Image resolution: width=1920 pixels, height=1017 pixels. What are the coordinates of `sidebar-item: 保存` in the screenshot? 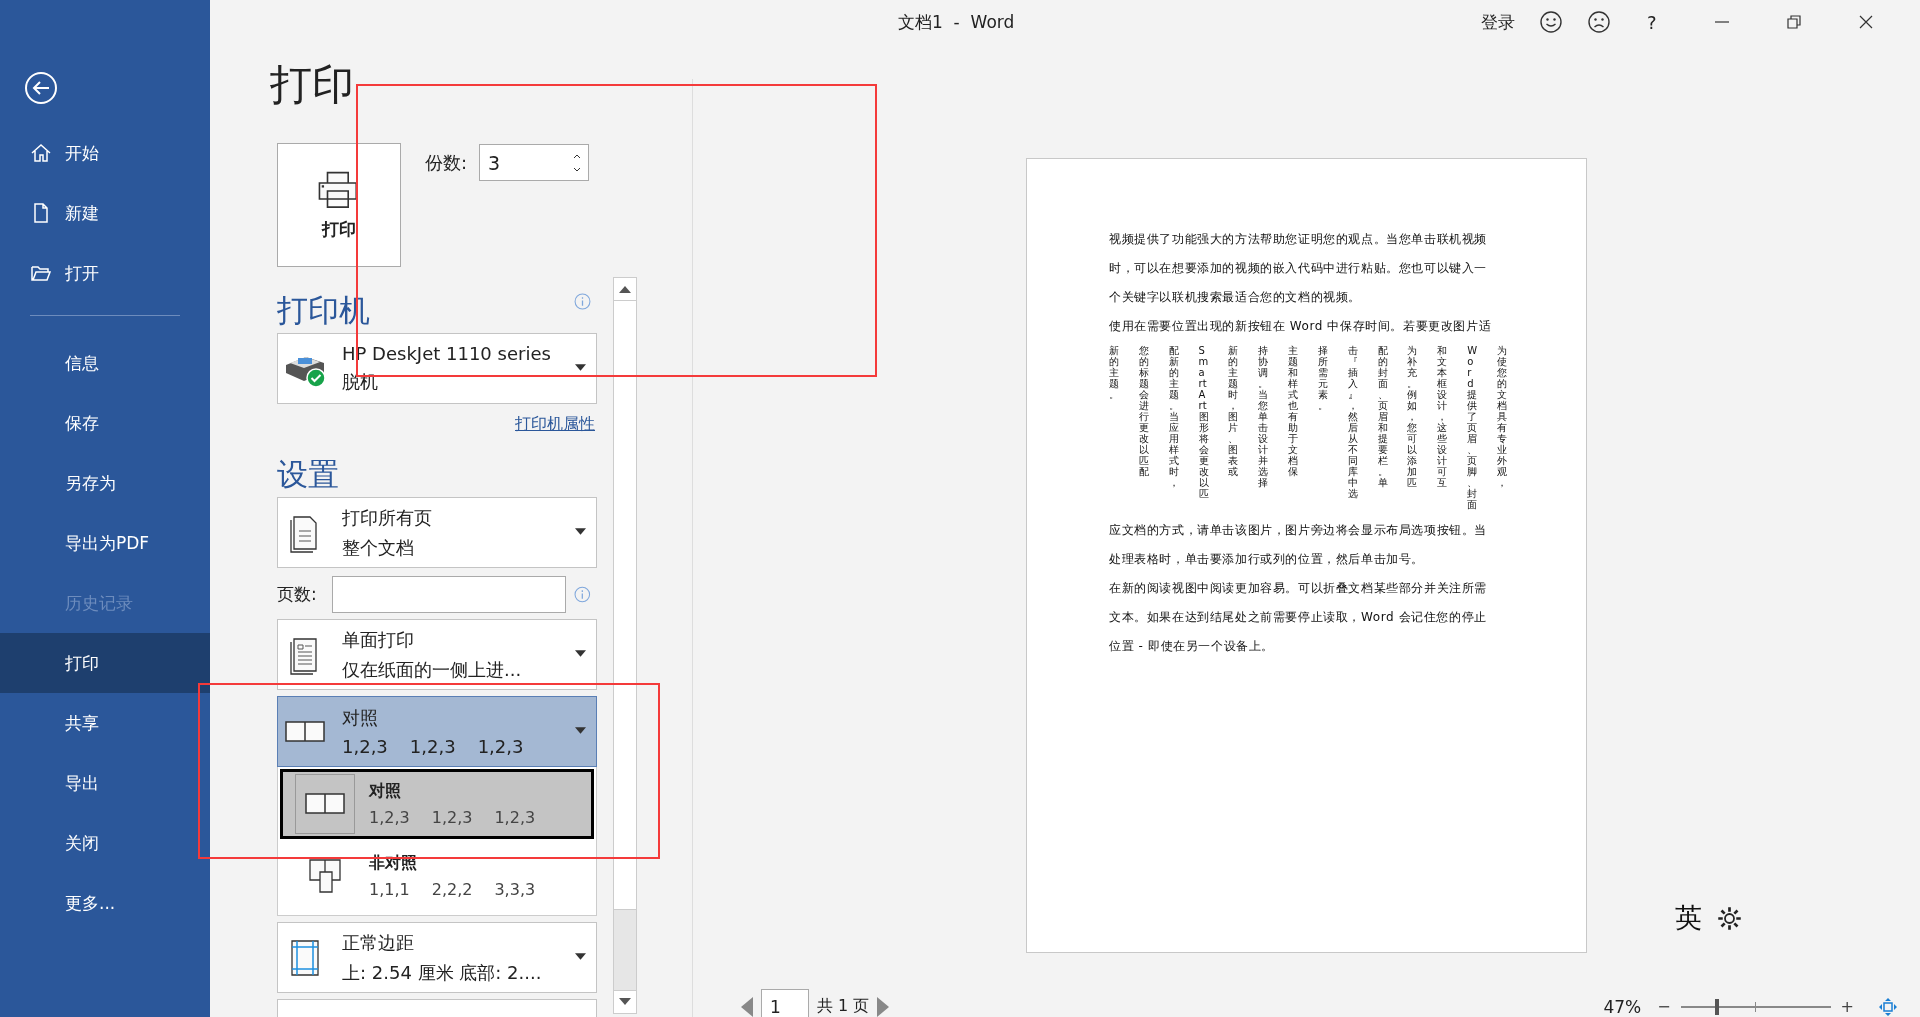 It's located at (105, 423).